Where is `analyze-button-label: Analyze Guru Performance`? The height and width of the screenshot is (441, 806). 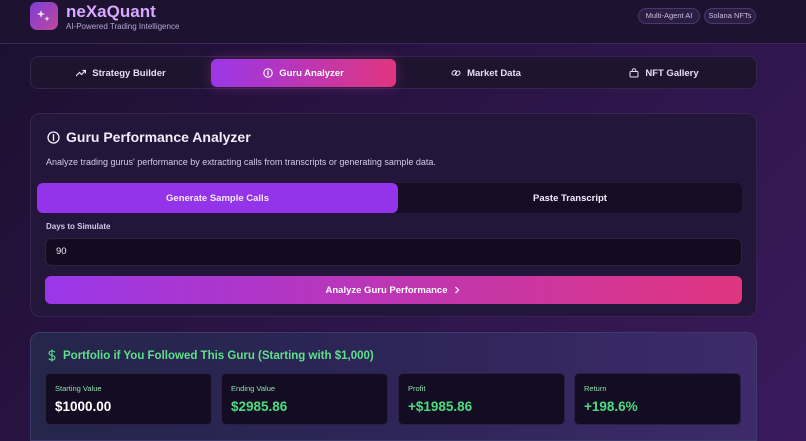
analyze-button-label: Analyze Guru Performance is located at coordinates (386, 290).